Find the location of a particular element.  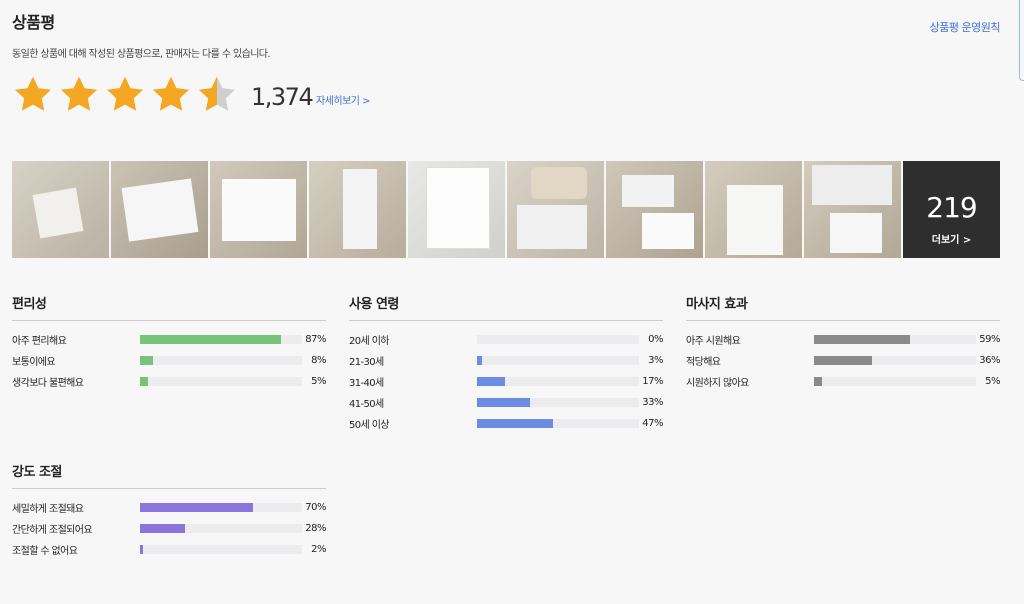

row-percent: 33% is located at coordinates (652, 402).